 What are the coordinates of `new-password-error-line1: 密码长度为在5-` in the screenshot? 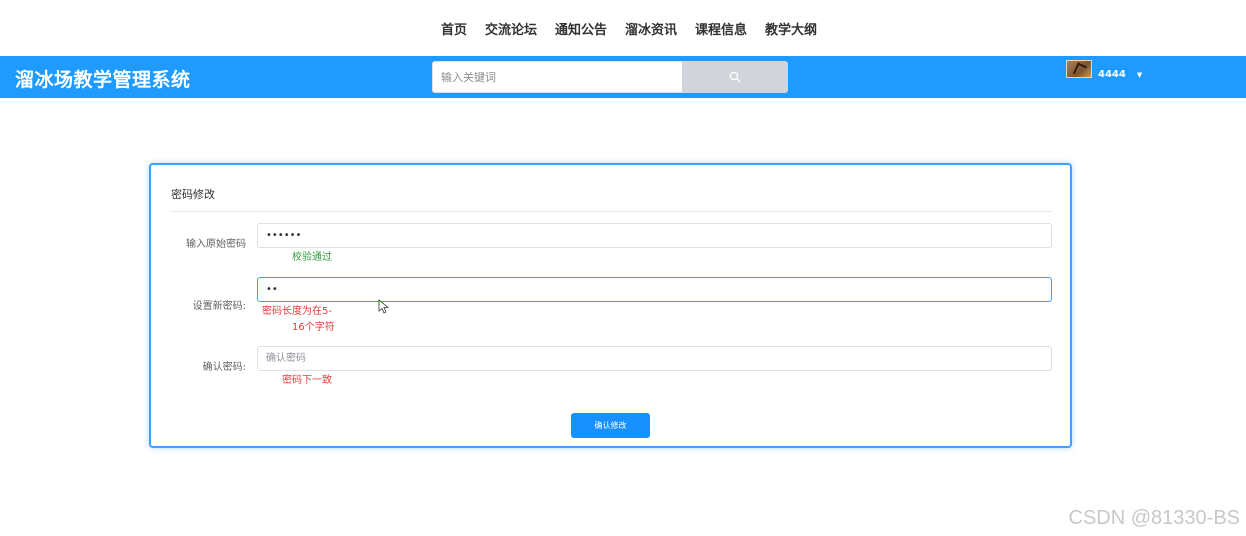 It's located at (297, 311).